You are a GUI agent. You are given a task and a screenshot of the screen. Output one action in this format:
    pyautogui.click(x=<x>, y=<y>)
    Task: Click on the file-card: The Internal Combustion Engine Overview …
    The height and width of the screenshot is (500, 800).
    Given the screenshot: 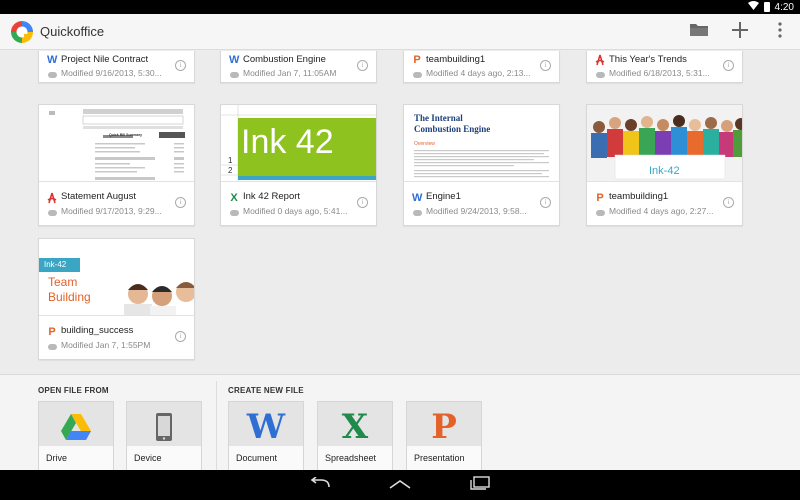 What is the action you would take?
    pyautogui.click(x=481, y=165)
    